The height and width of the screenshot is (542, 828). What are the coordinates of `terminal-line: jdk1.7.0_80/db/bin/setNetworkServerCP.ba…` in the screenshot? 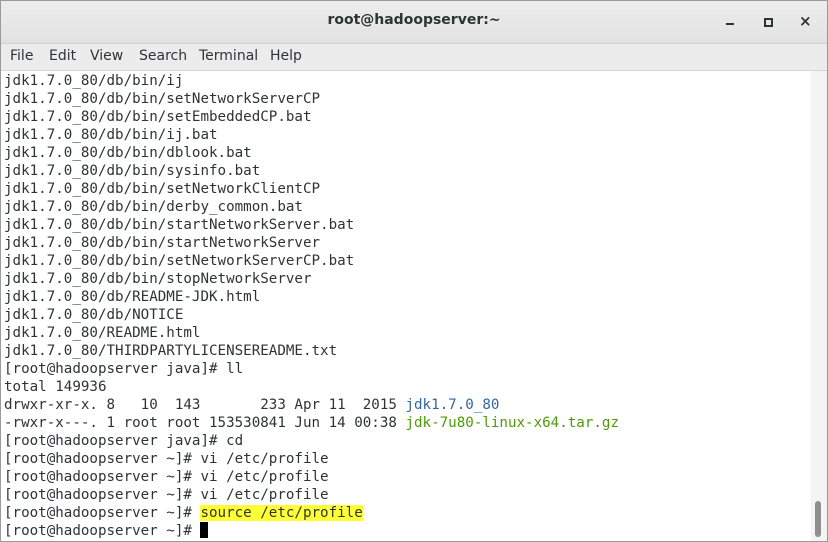 It's located at (179, 261).